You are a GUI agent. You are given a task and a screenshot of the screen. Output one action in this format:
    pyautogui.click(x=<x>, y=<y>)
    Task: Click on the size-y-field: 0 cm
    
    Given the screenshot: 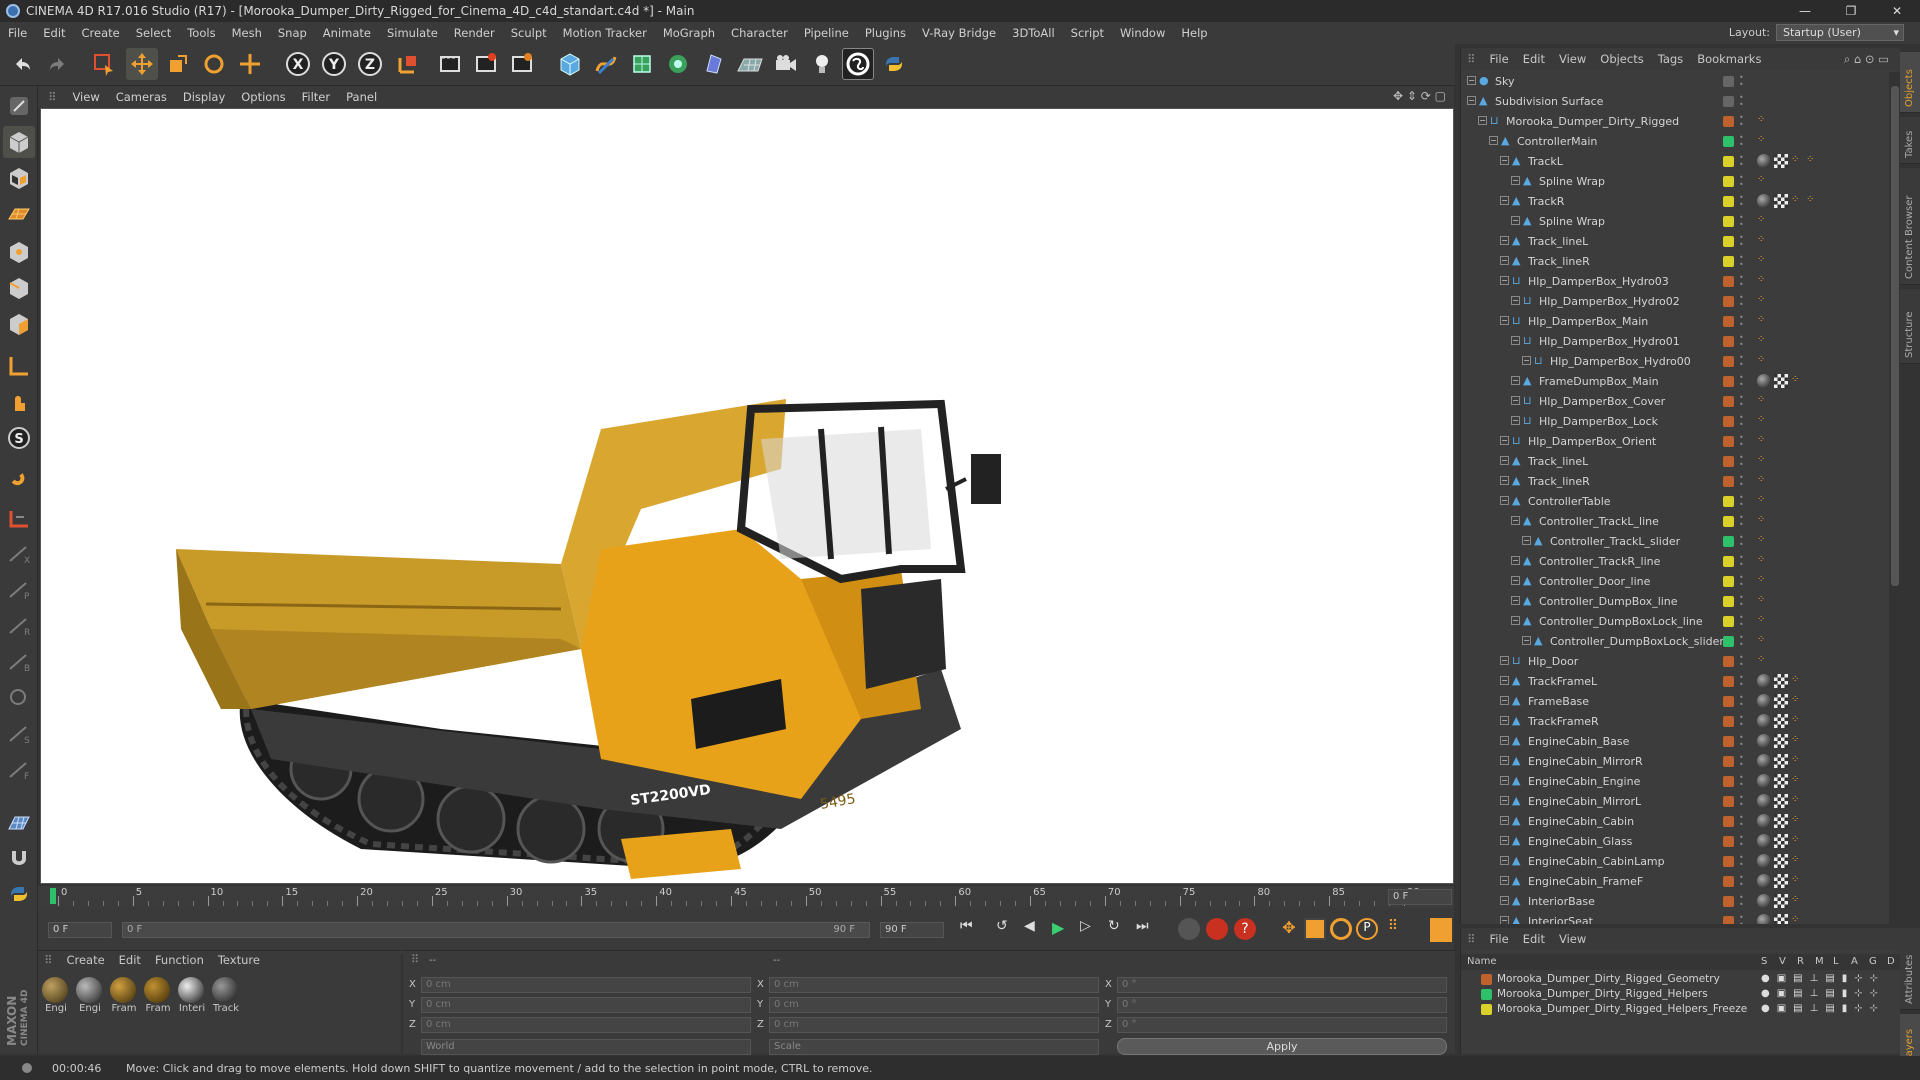 What is the action you would take?
    pyautogui.click(x=934, y=1005)
    